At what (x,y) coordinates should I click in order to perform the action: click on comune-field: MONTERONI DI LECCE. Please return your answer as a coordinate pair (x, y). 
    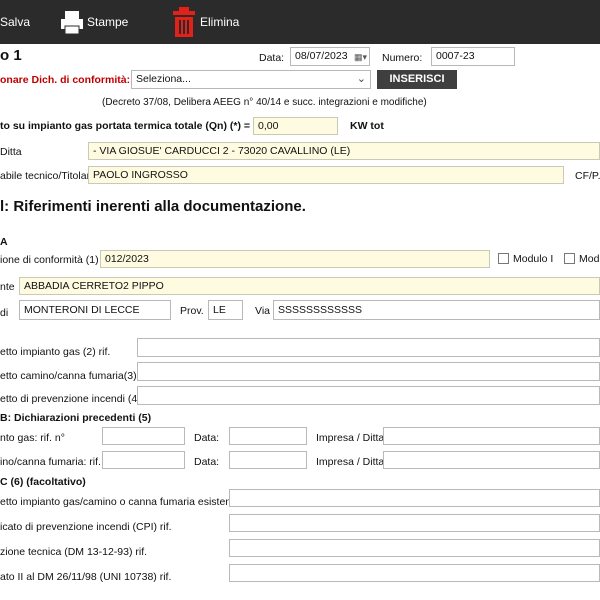
    Looking at the image, I should click on (95, 310).